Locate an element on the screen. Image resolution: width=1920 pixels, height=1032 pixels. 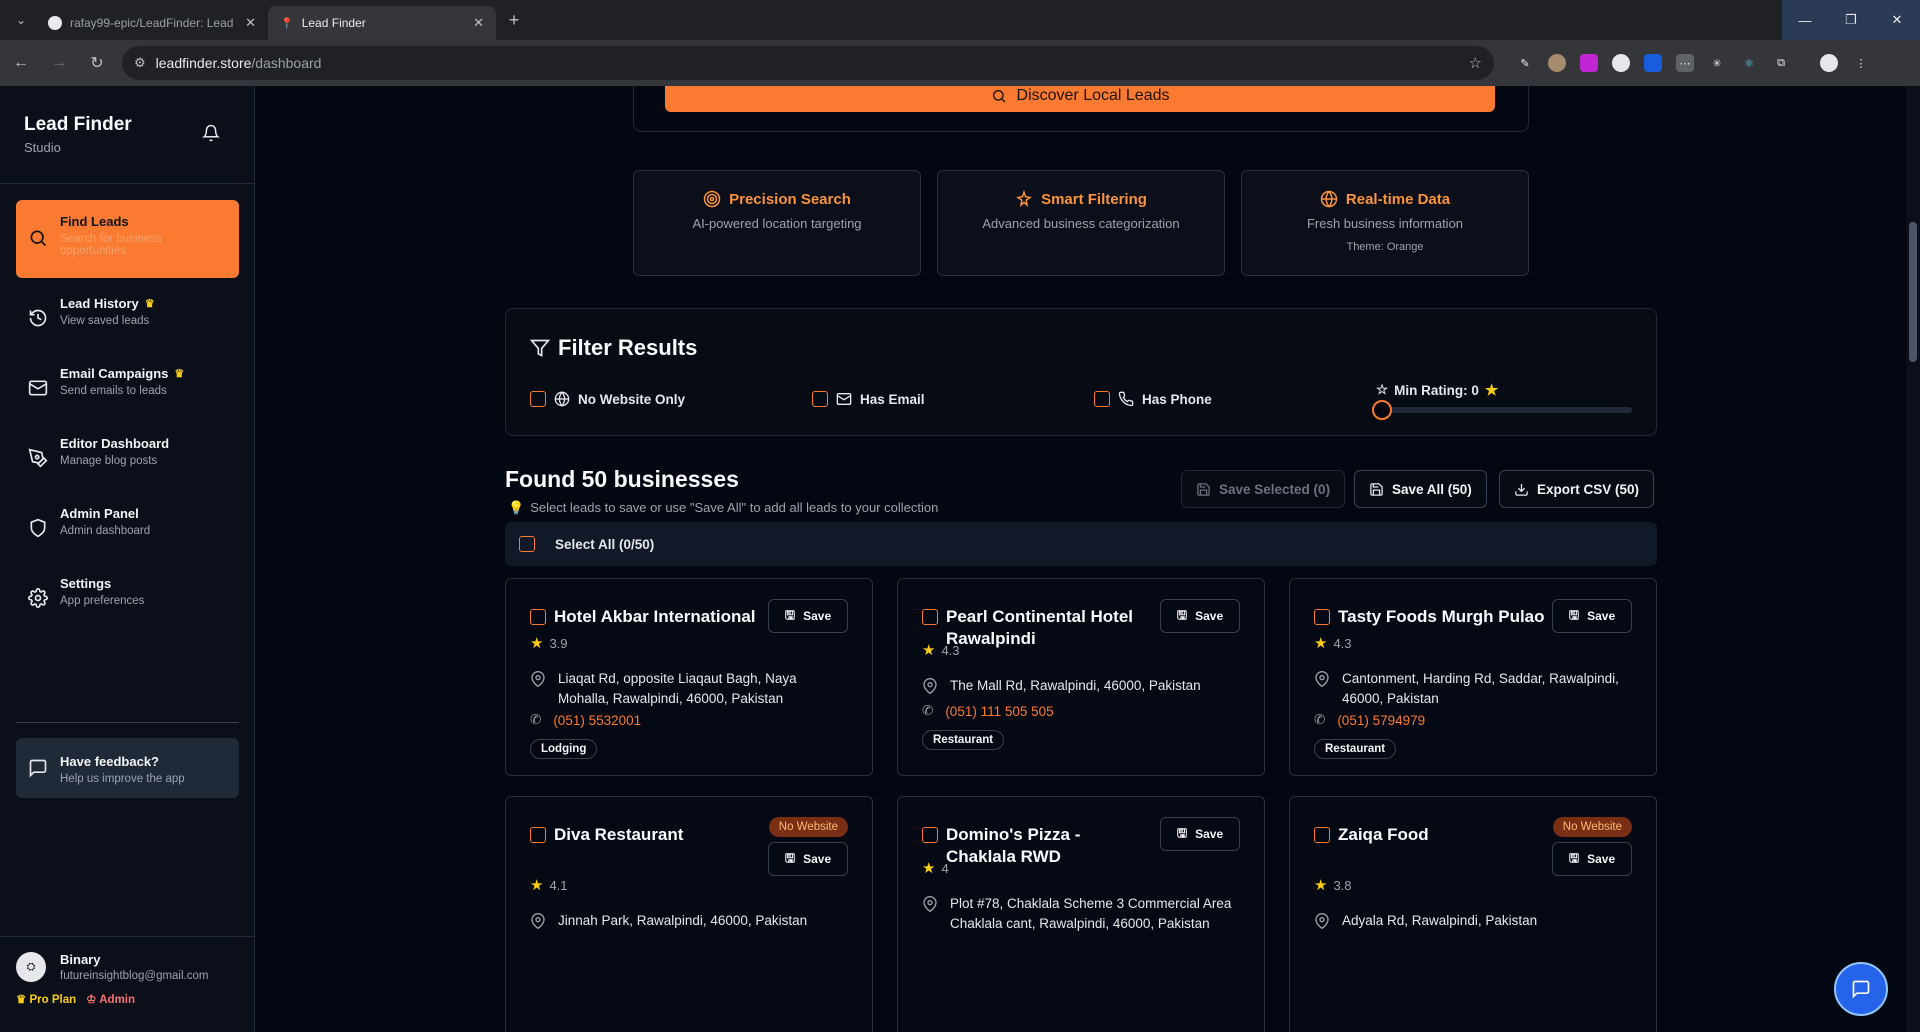
download-icon is located at coordinates (1521, 489).